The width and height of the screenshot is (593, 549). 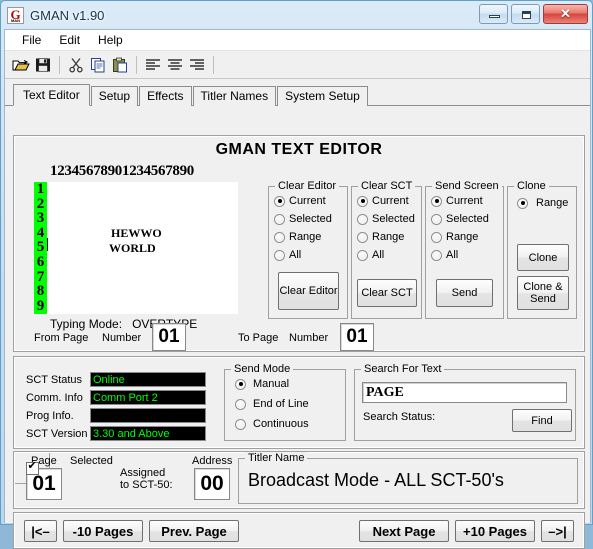 What do you see at coordinates (387, 186) in the screenshot?
I see `clear-sct-legend: Clear SCT` at bounding box center [387, 186].